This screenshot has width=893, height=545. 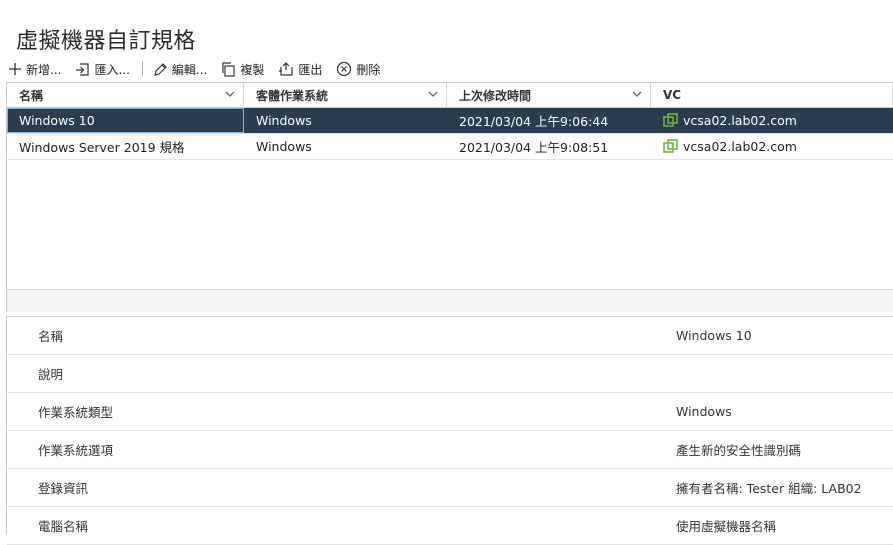 What do you see at coordinates (102, 147) in the screenshot?
I see `cell-name: Windows Server 2019 規格` at bounding box center [102, 147].